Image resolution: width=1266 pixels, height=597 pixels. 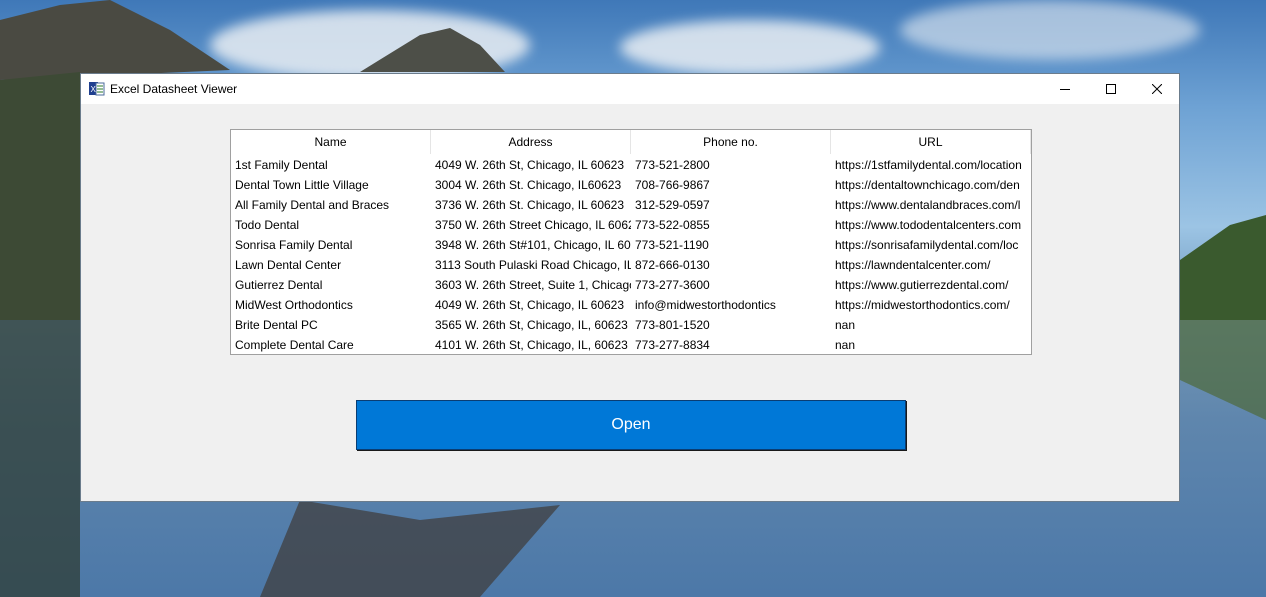 I want to click on minimize-button, so click(x=1065, y=89).